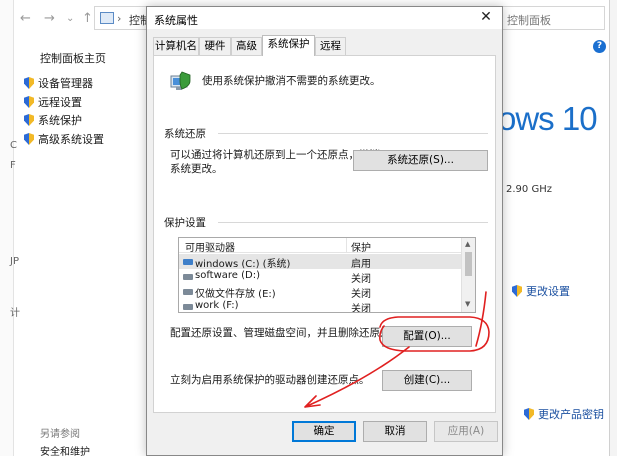 The width and height of the screenshot is (617, 456). What do you see at coordinates (243, 264) in the screenshot?
I see `drive-name: windows (C:) (系统)` at bounding box center [243, 264].